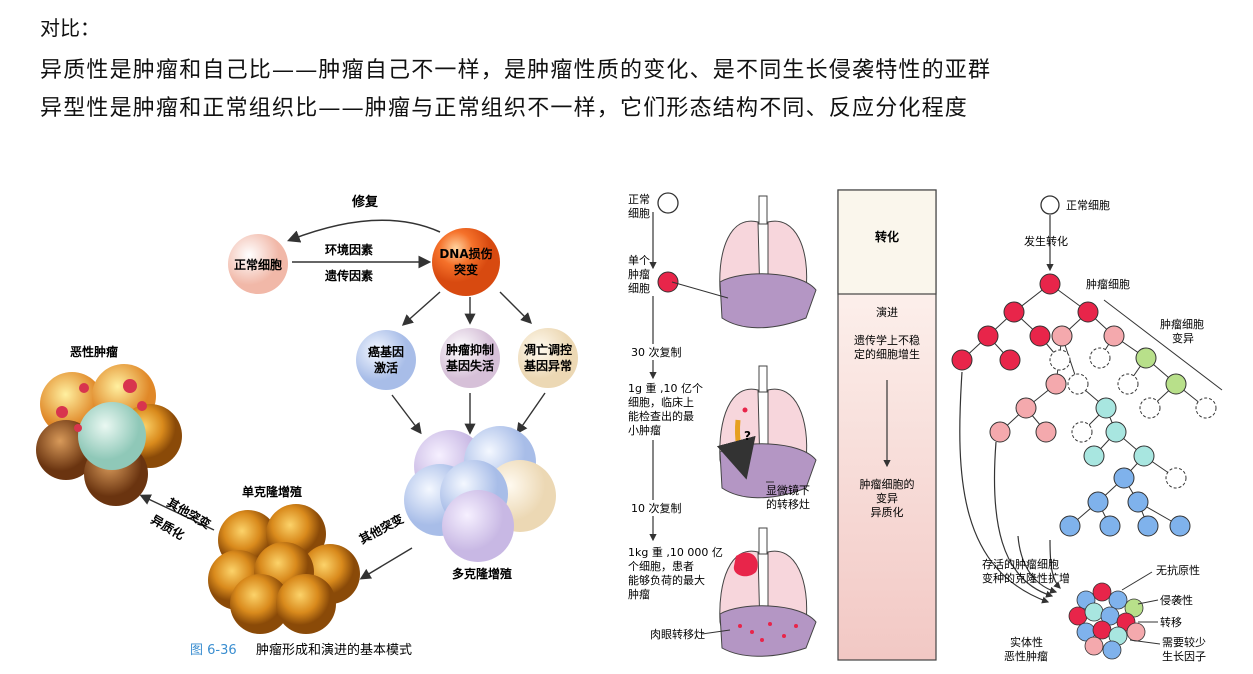 The height and width of the screenshot is (674, 1253). Describe the element at coordinates (386, 351) in the screenshot. I see `oncogene-label-1: 癌基因` at that location.